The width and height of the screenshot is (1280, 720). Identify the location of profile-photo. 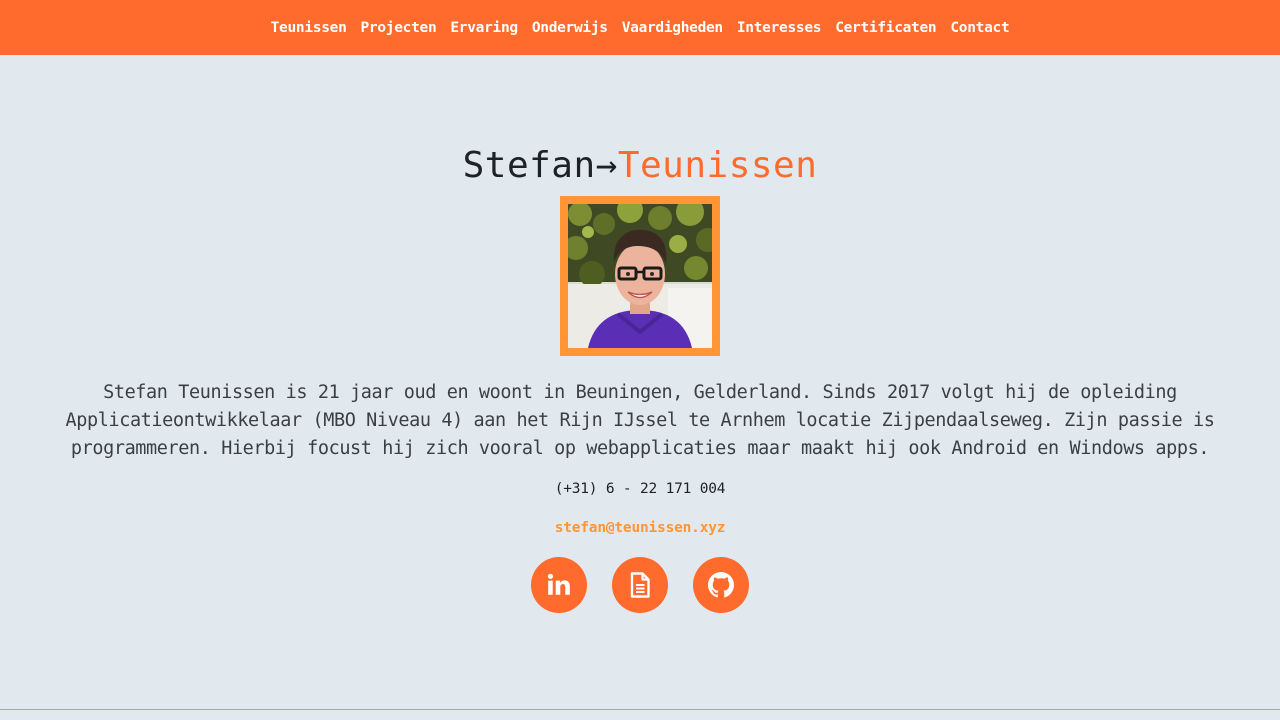
(640, 276).